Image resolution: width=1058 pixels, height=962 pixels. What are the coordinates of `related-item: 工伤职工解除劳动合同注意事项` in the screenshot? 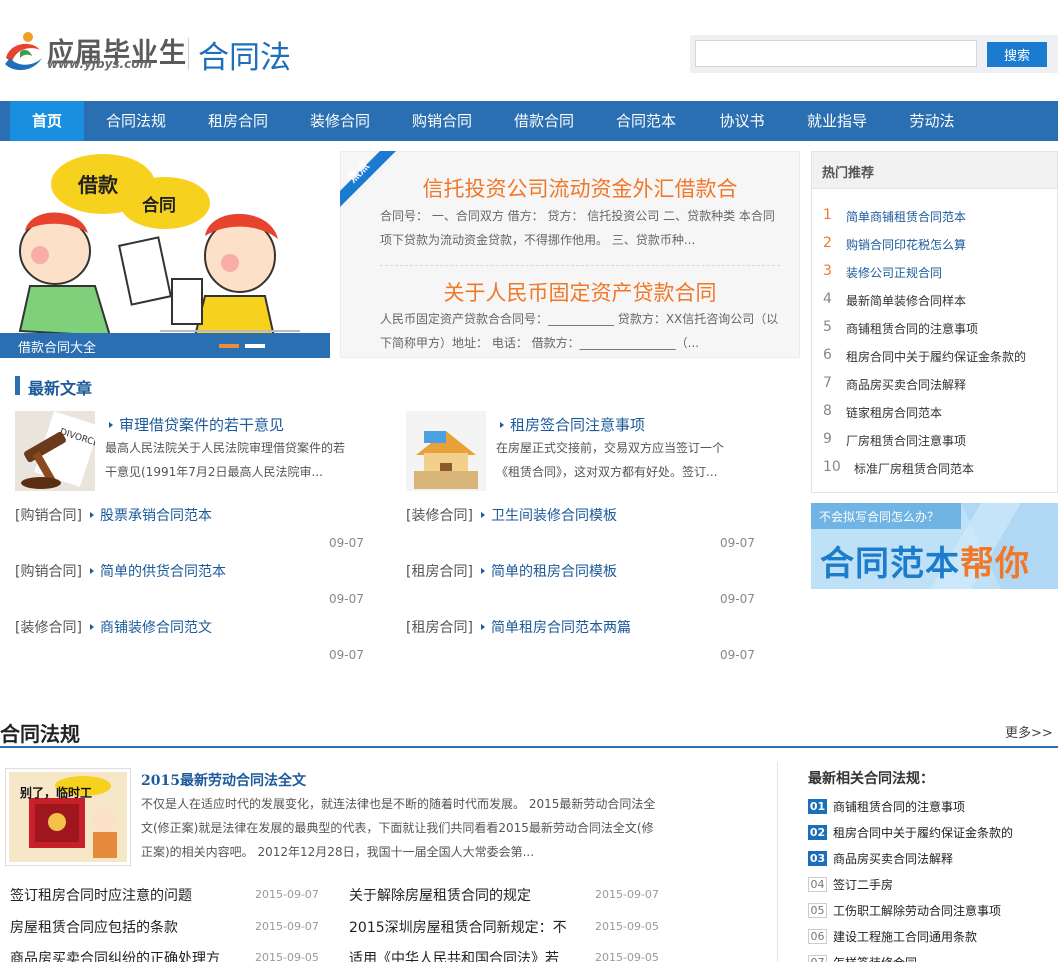 It's located at (917, 910).